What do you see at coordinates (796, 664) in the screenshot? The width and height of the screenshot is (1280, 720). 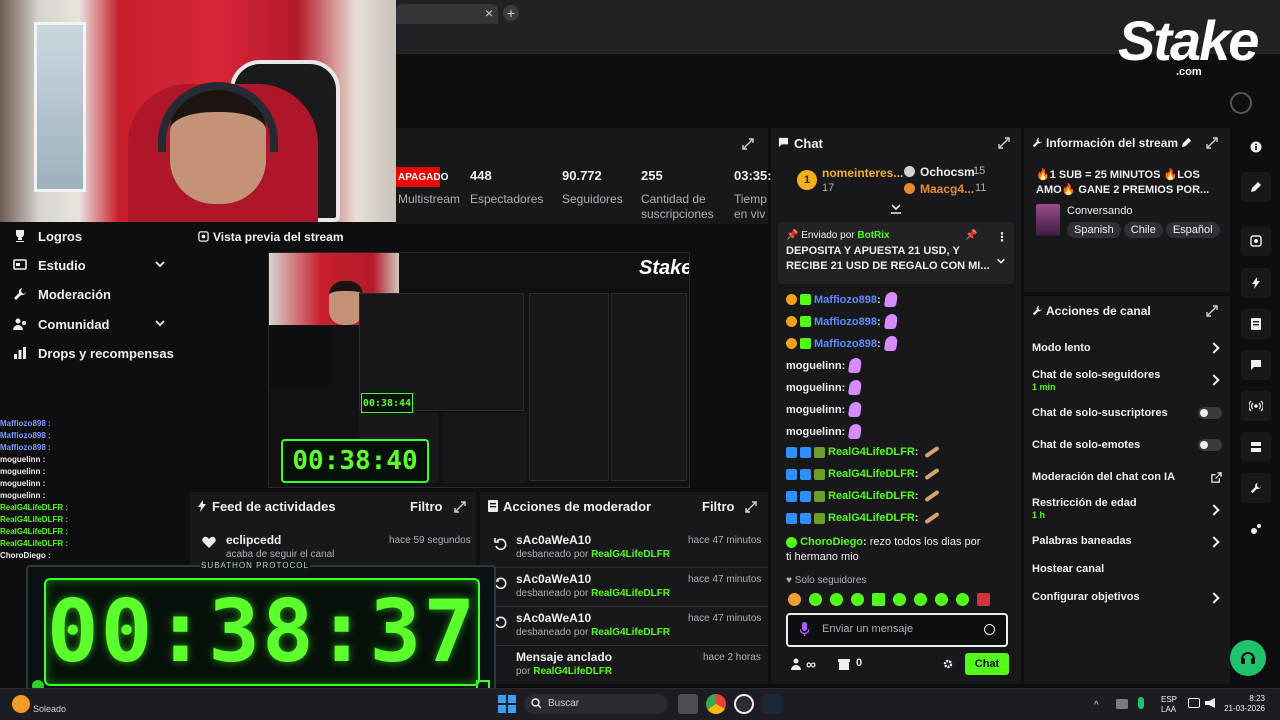 I see `people-icon` at bounding box center [796, 664].